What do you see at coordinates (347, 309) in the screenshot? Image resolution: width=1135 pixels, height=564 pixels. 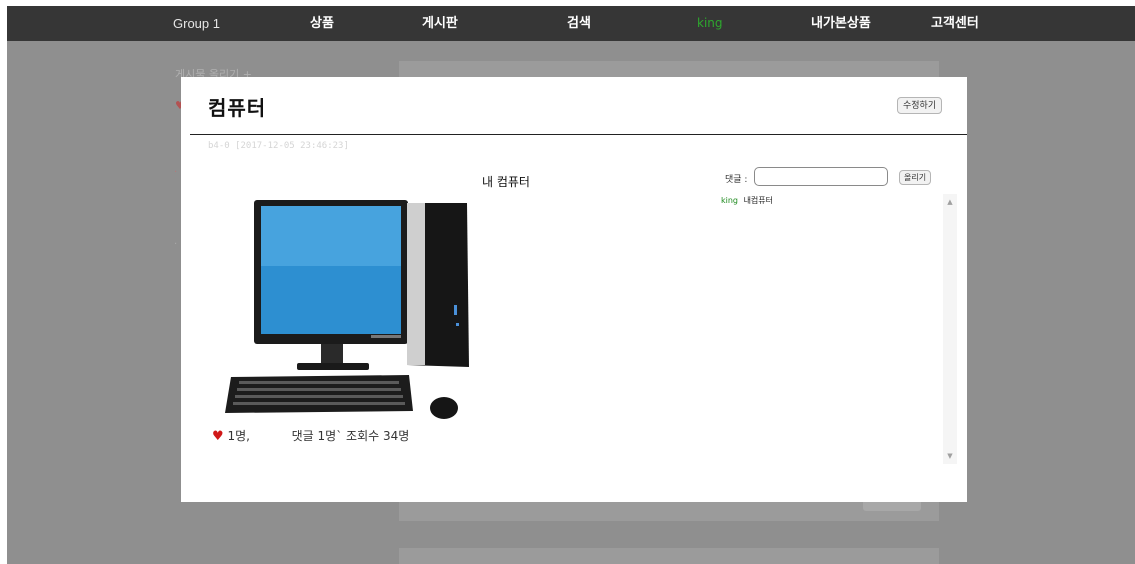 I see `desktop-computer-image` at bounding box center [347, 309].